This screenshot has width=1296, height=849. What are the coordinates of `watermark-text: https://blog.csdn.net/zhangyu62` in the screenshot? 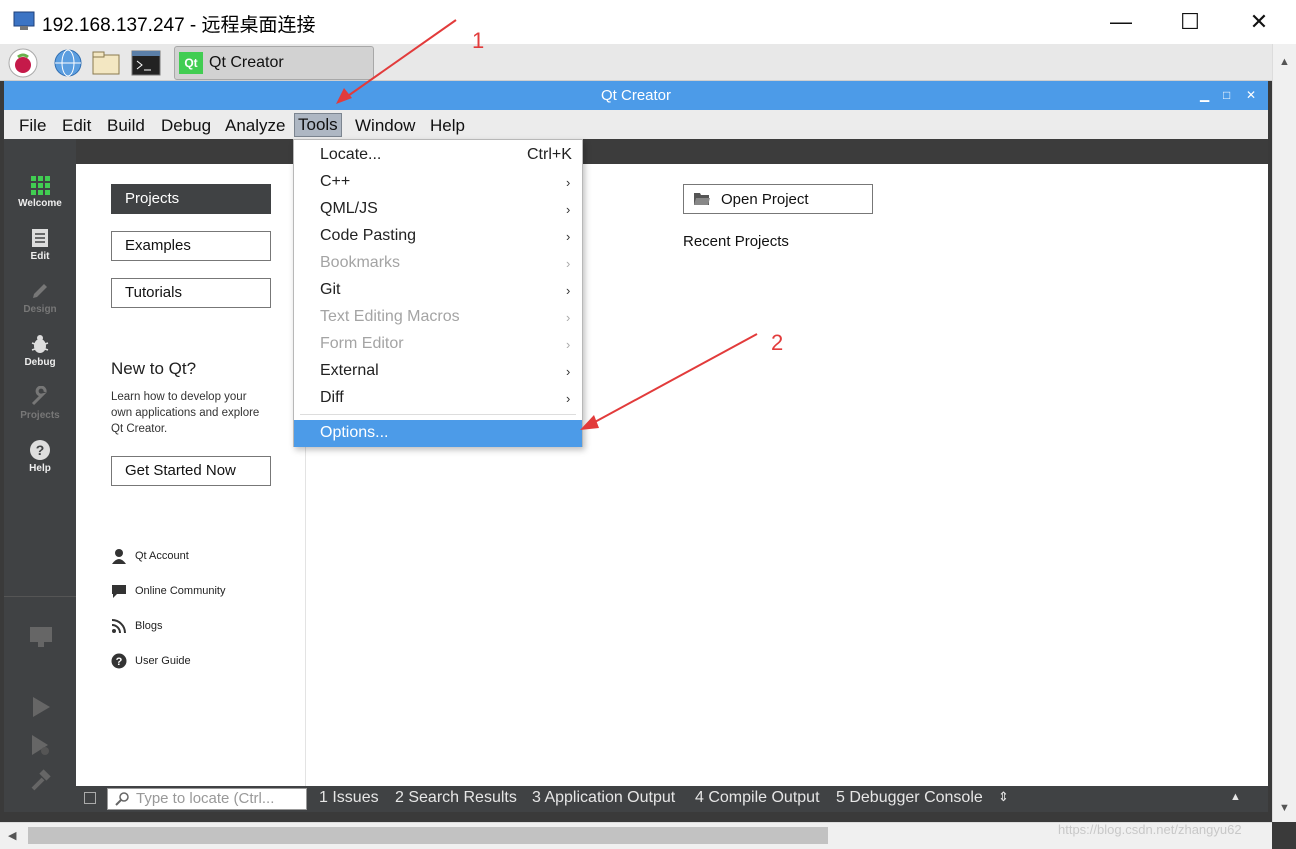 It's located at (1150, 829).